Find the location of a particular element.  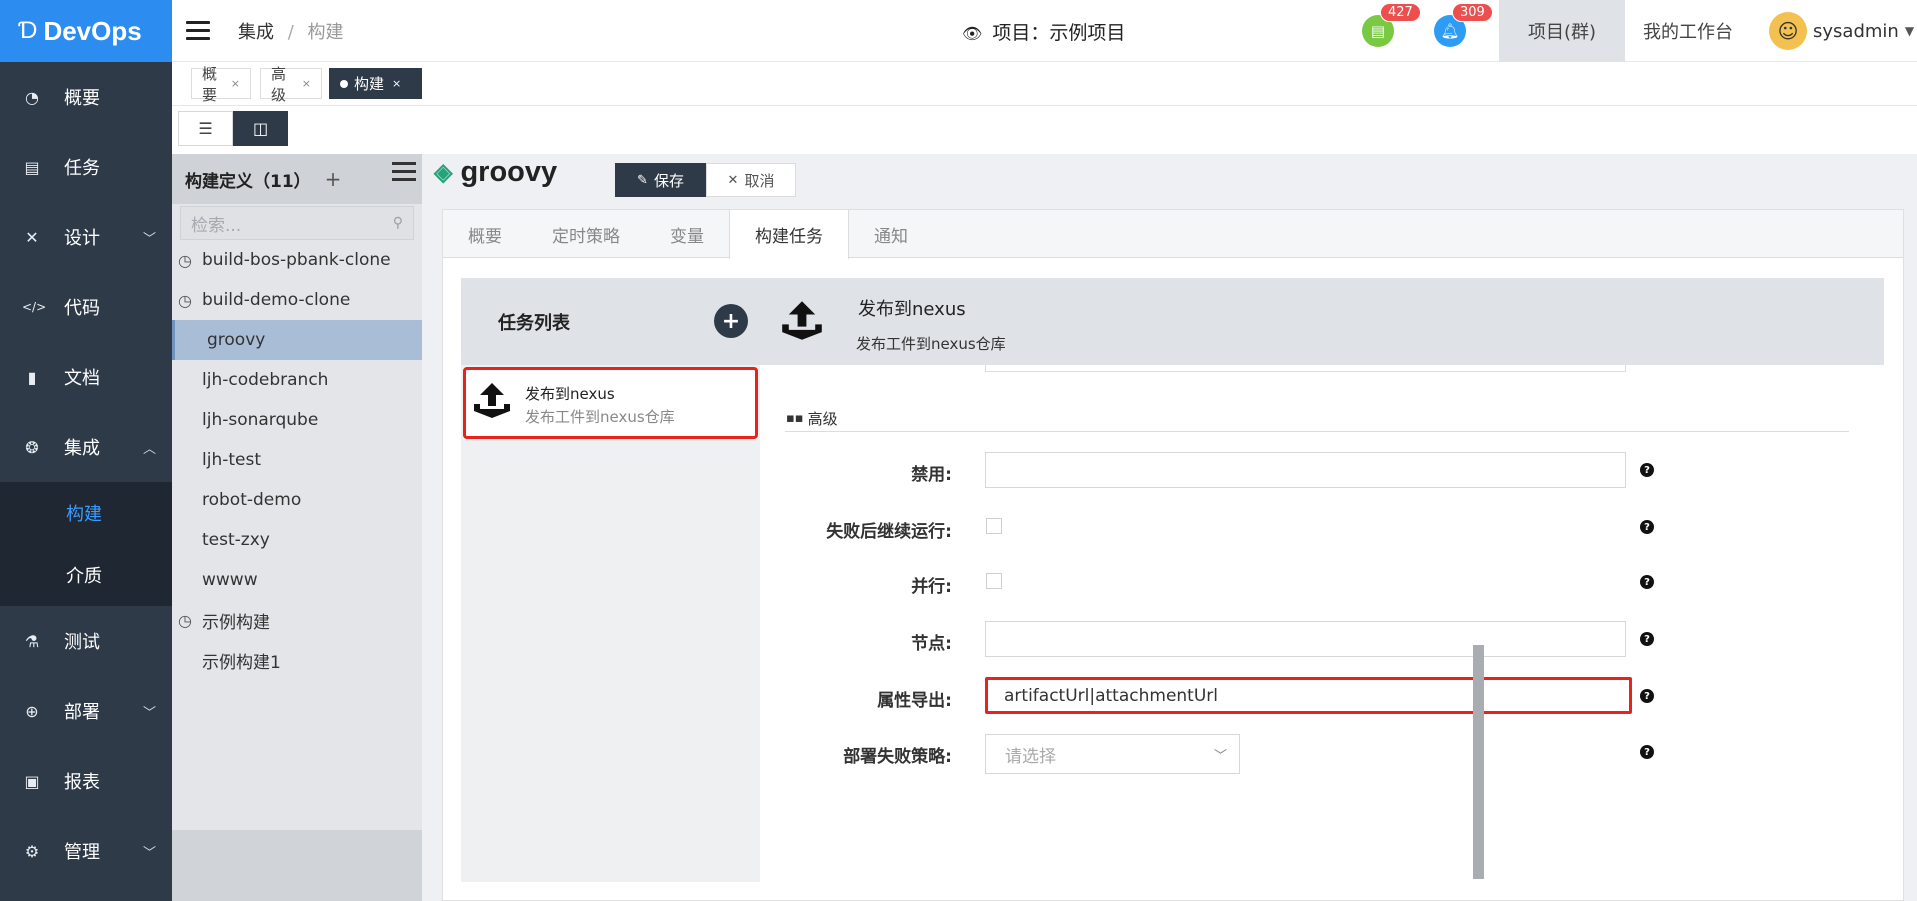

sidebar-item-design: ✕ 设计 ﹀ is located at coordinates (86, 237).